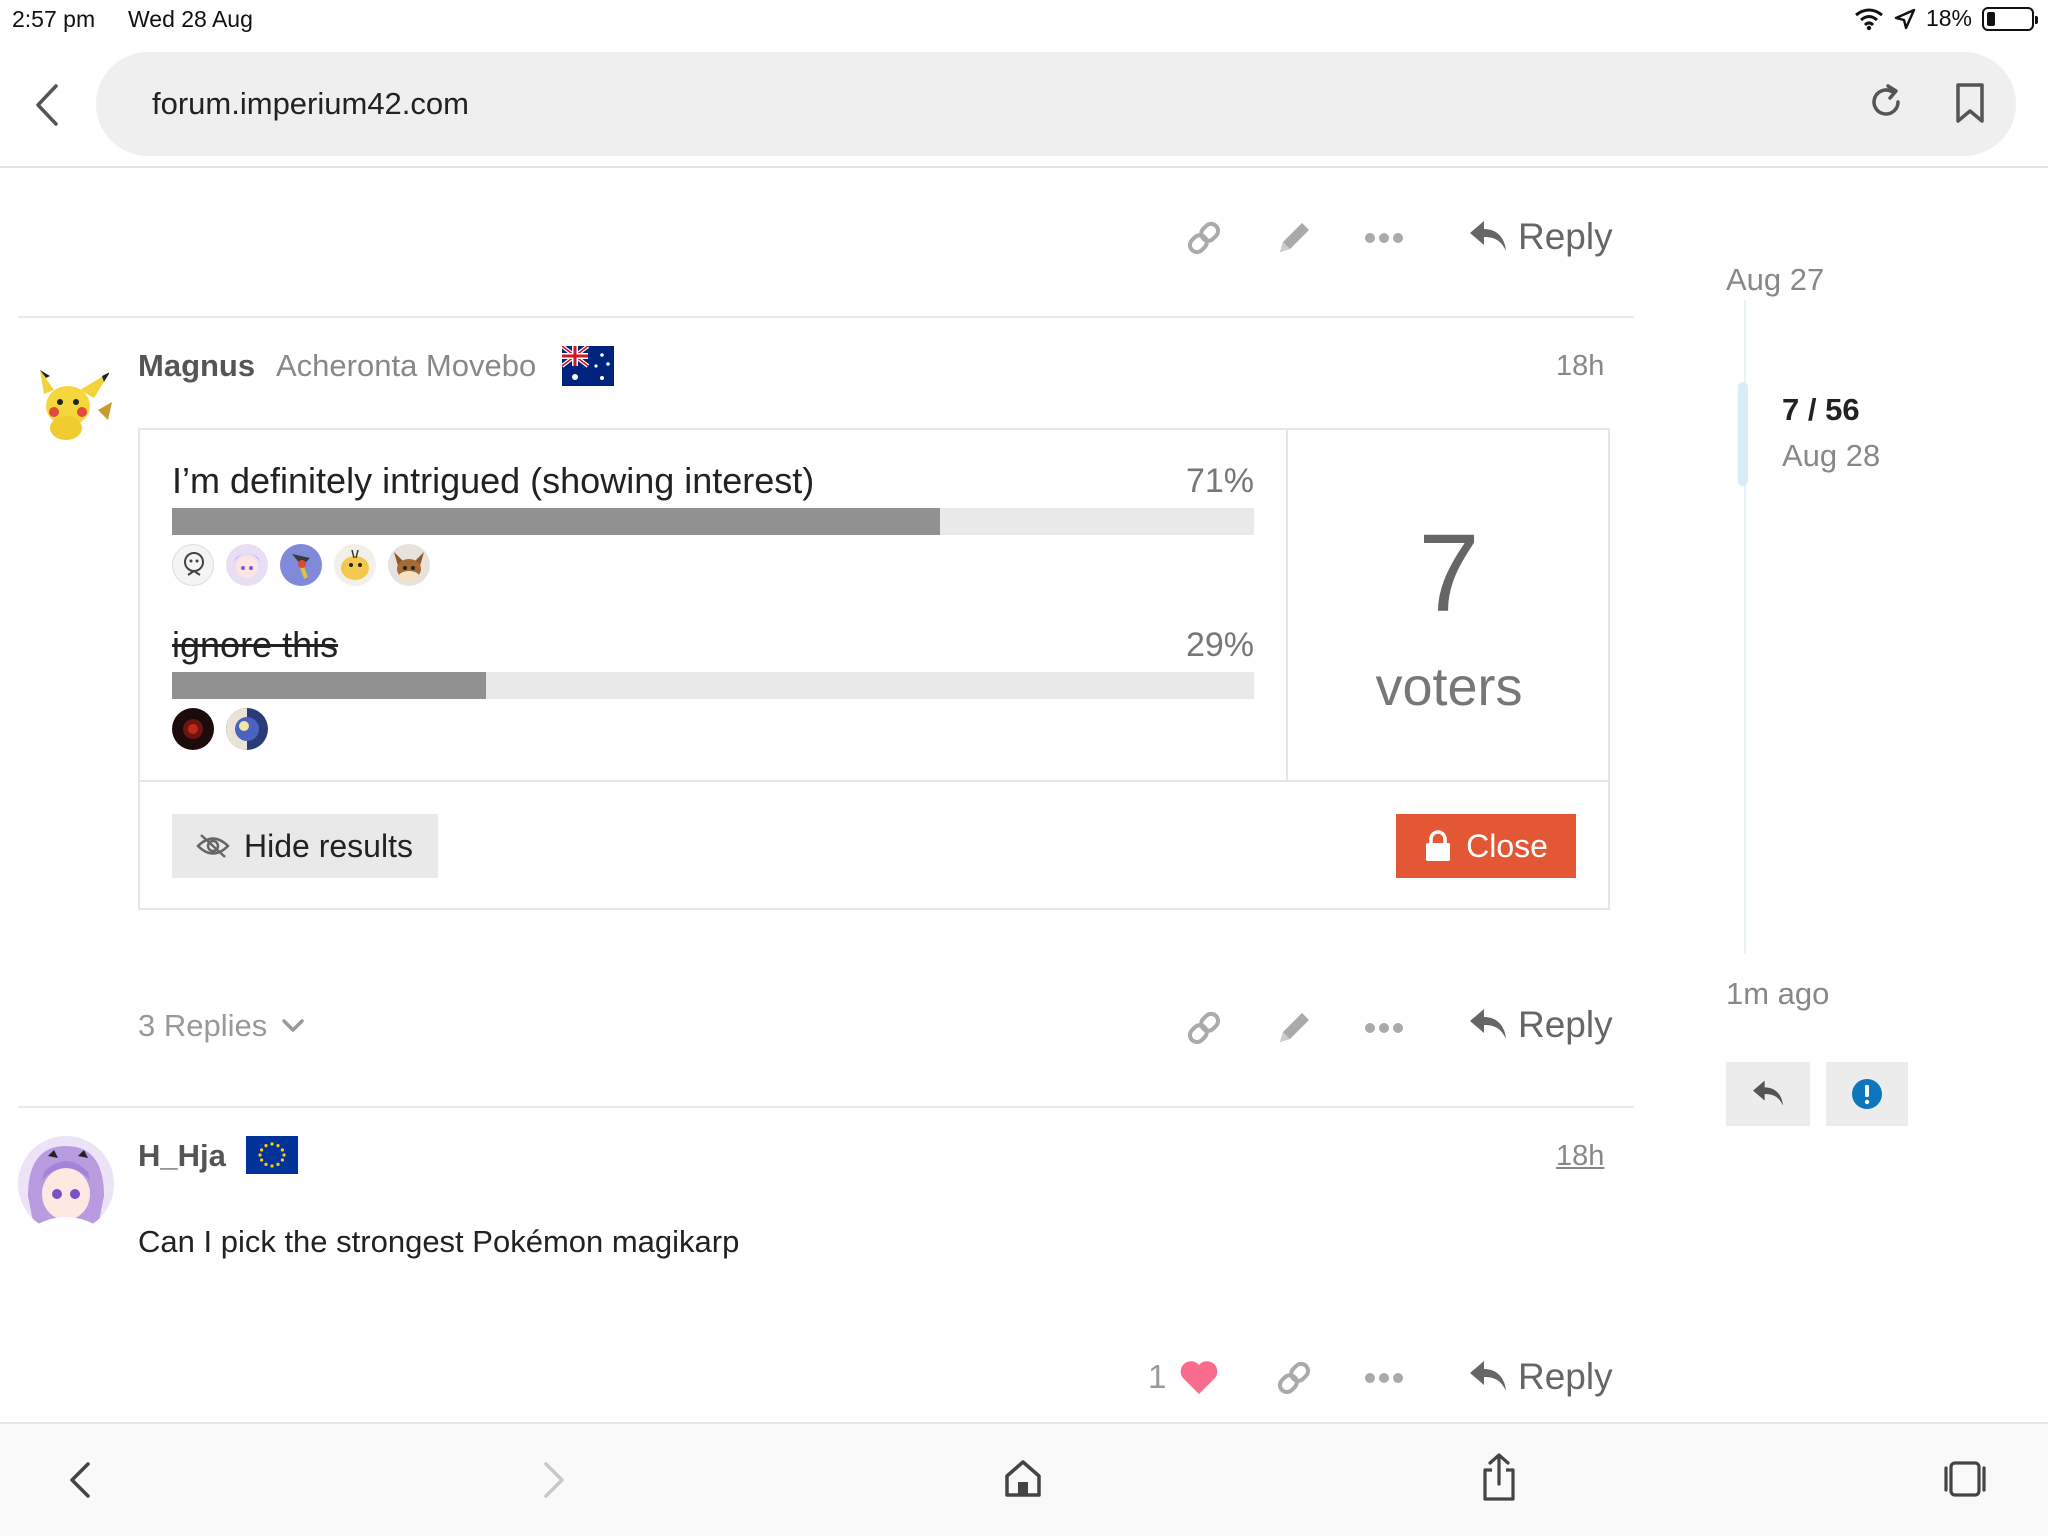 This screenshot has width=2048, height=1536. What do you see at coordinates (1449, 573) in the screenshot?
I see `voters-count: 7` at bounding box center [1449, 573].